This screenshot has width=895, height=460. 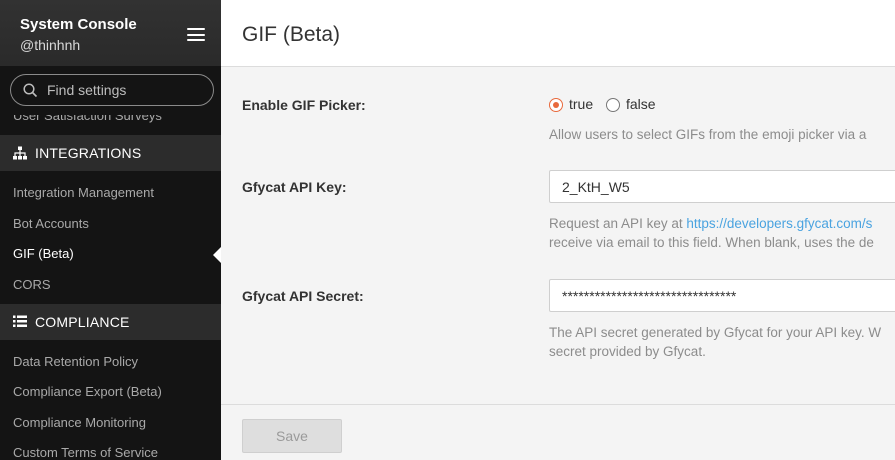 What do you see at coordinates (30, 93) in the screenshot?
I see `search-icon` at bounding box center [30, 93].